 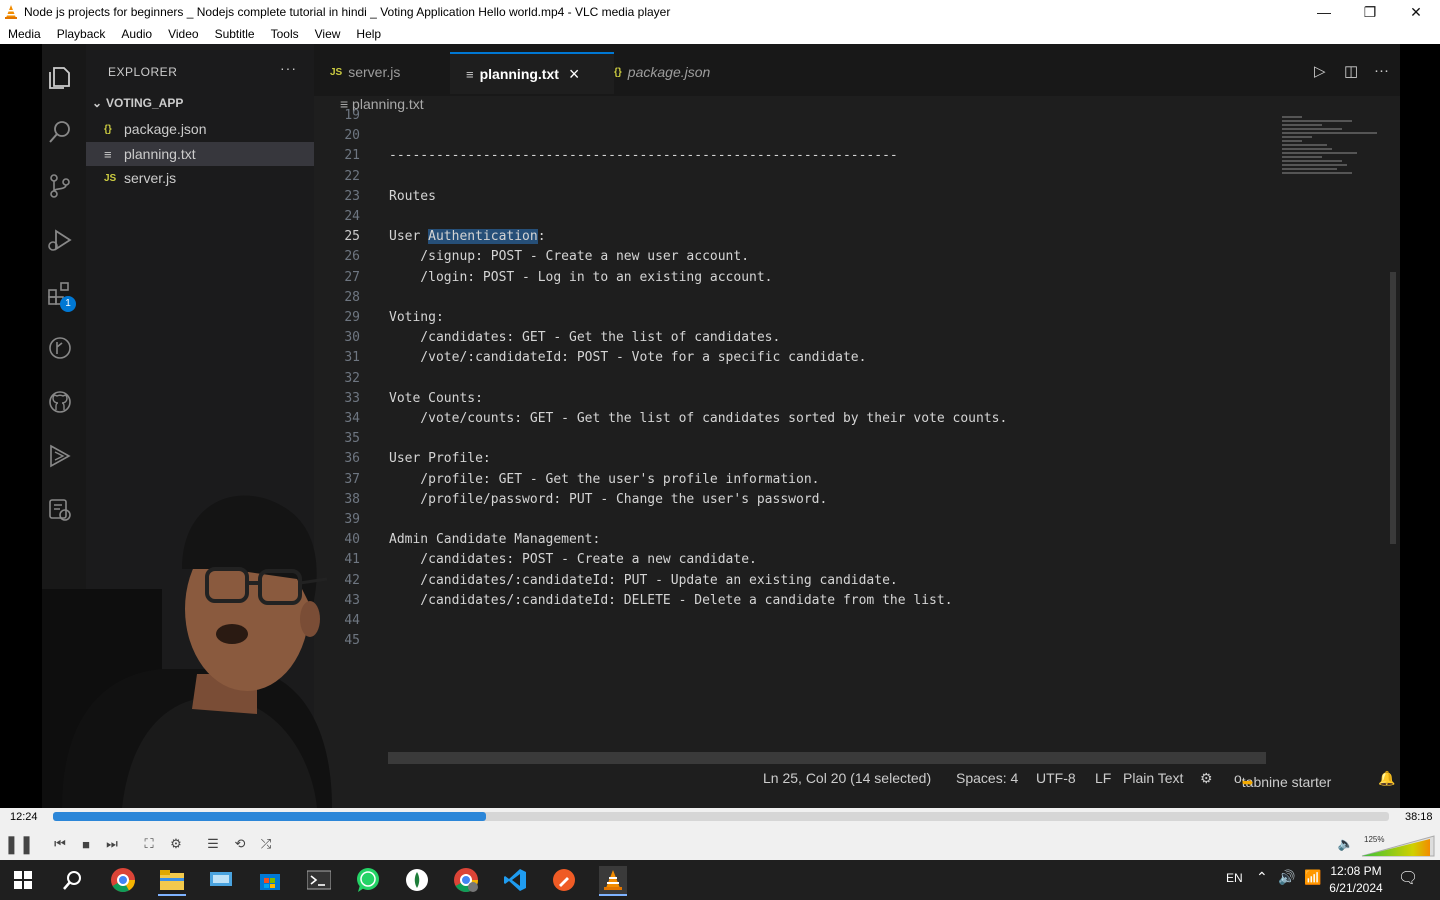 I want to click on file-planning-txt: ≡ planning.txt, so click(x=200, y=154).